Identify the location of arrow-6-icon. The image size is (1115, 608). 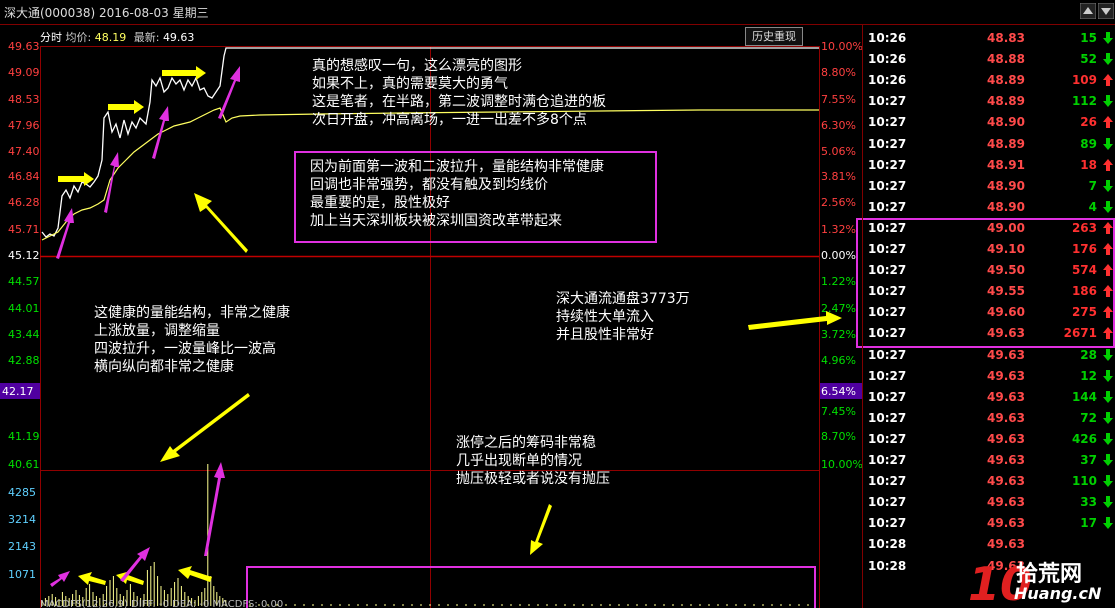
(795, 320).